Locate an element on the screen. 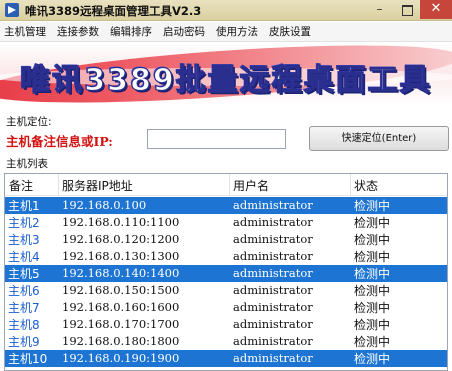 The image size is (452, 371). banner-title: 唯讯3389批量远程桌面工具 is located at coordinates (226, 80).